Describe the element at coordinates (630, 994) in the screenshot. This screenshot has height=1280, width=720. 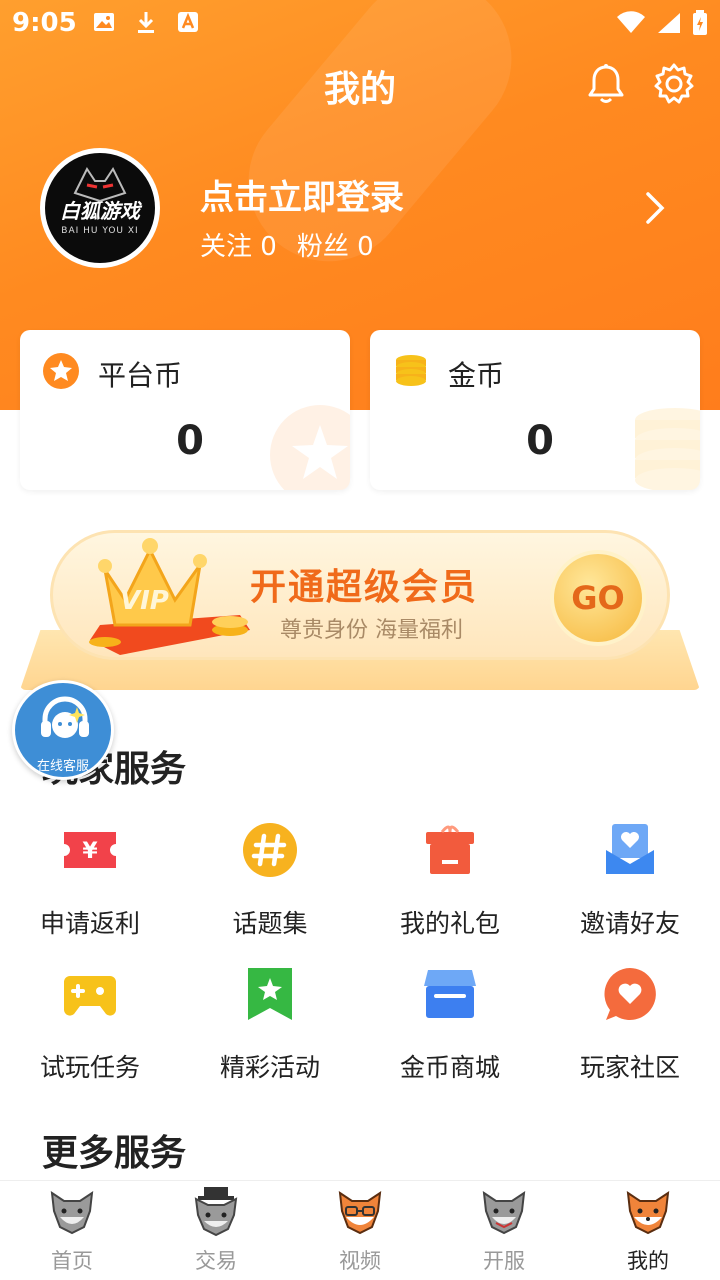
I see `chat-heart-icon` at that location.